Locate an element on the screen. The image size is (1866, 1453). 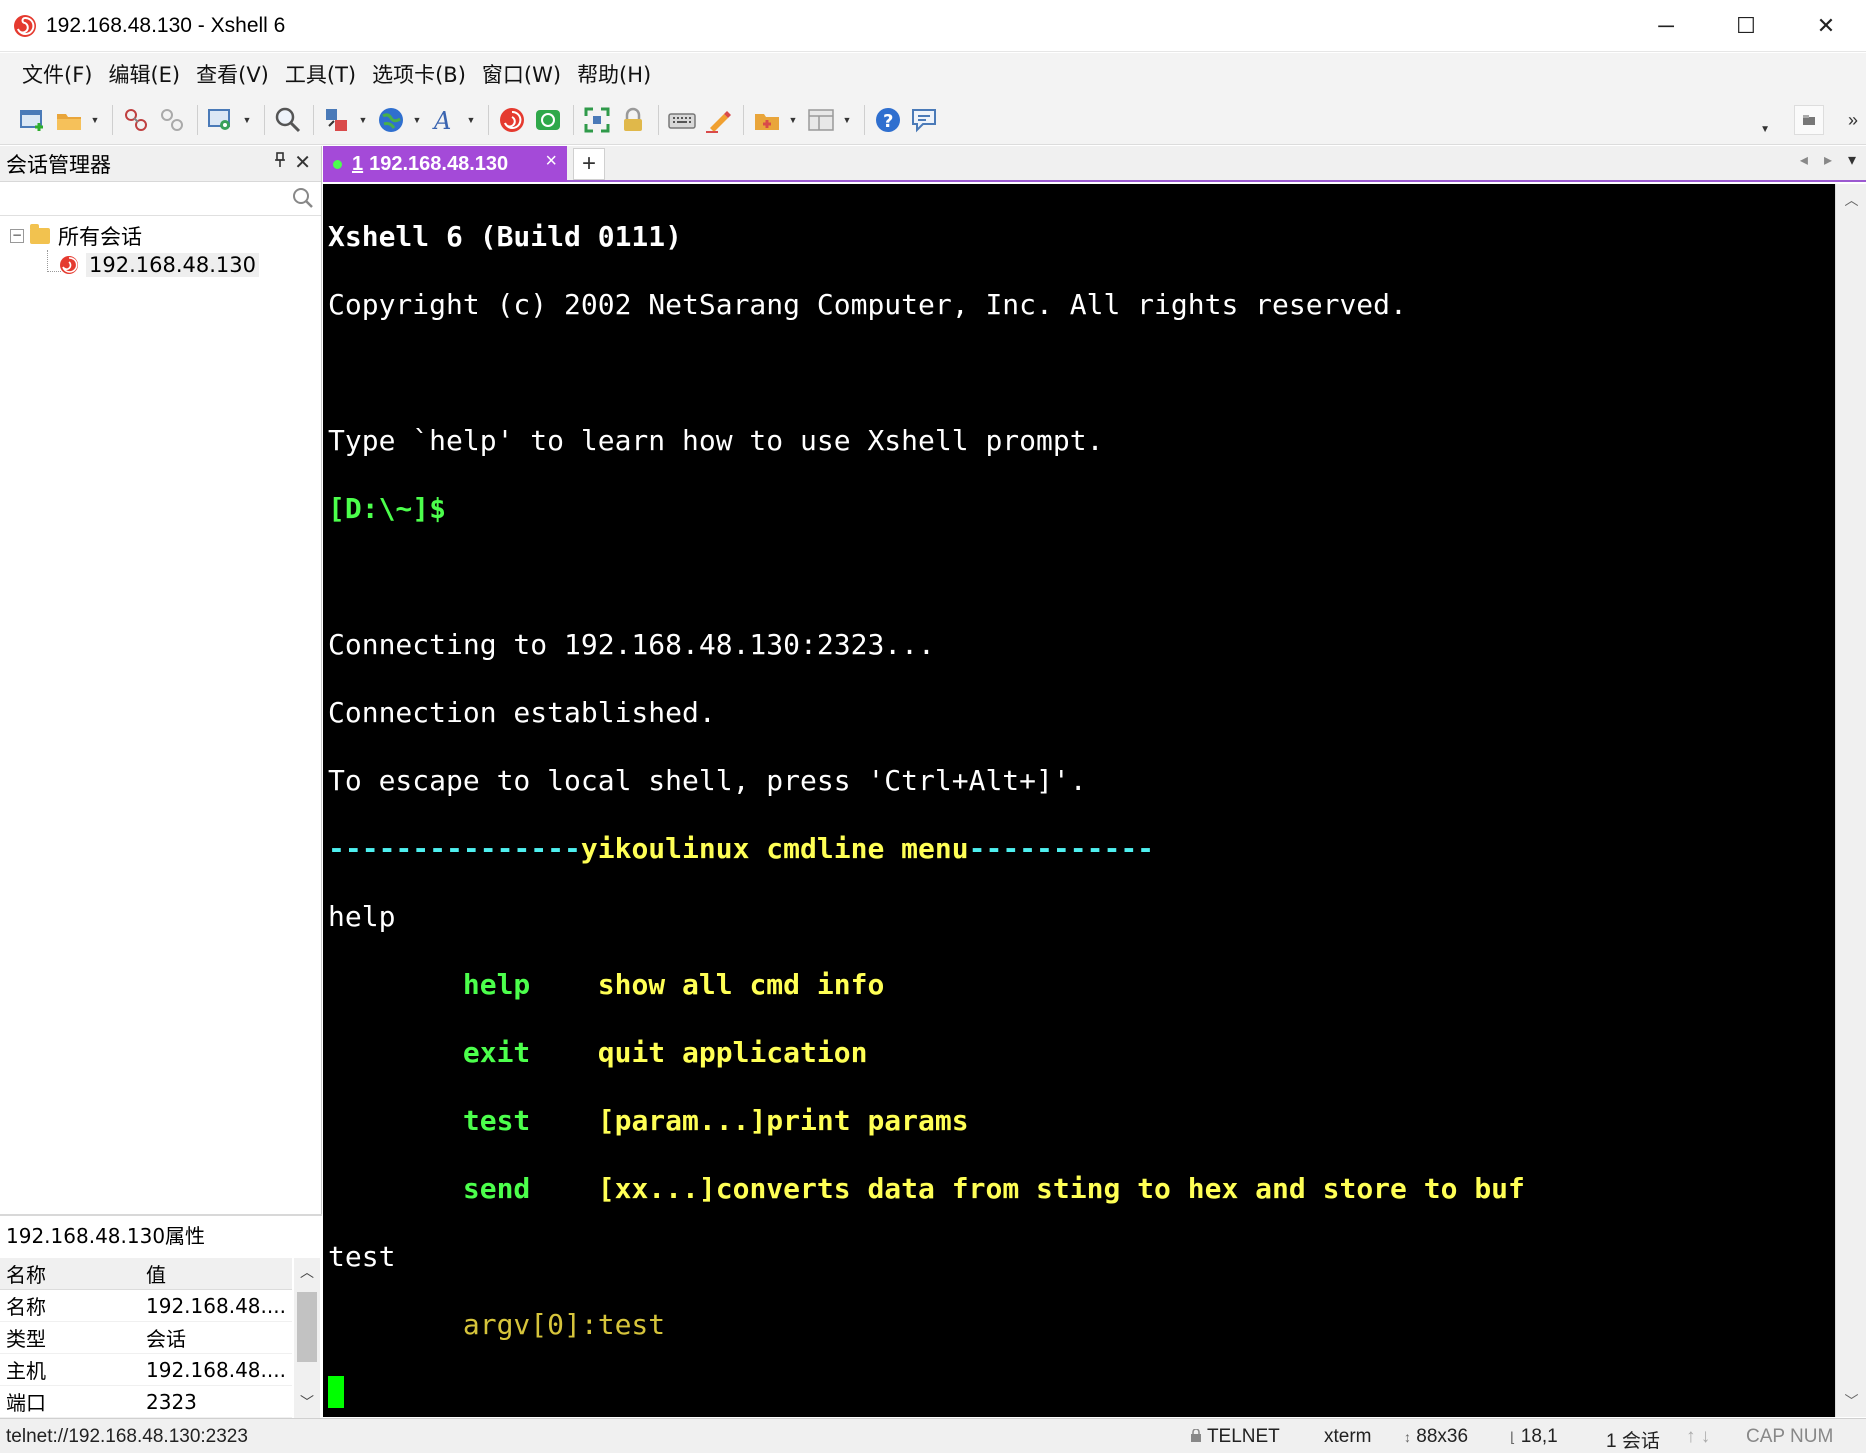
table-row: 端口 2323 is located at coordinates (146, 1402).